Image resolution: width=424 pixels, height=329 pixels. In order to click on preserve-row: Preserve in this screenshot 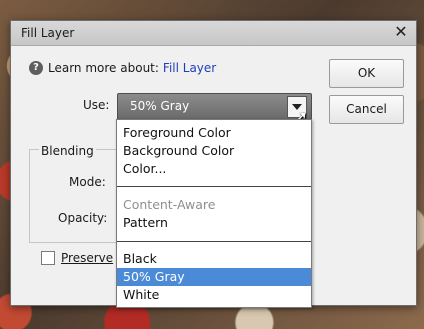, I will do `click(77, 258)`.